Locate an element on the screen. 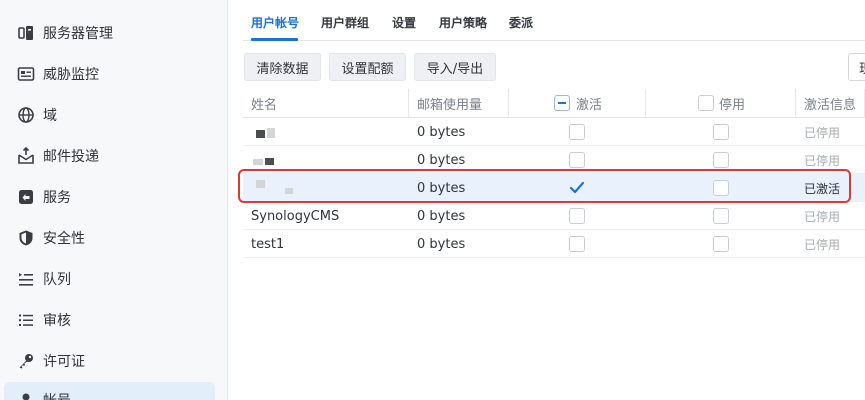 The height and width of the screenshot is (400, 865). server-icon is located at coordinates (26, 33).